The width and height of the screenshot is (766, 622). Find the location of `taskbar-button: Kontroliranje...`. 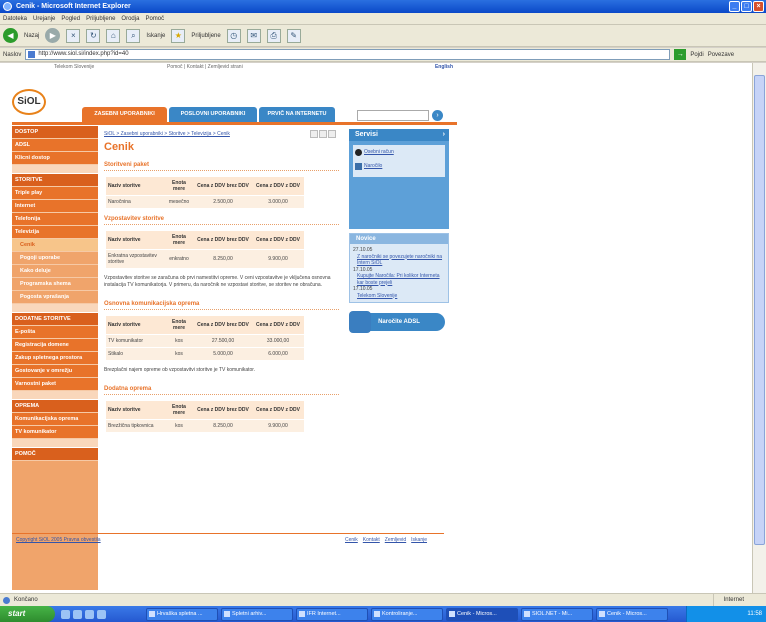

taskbar-button: Kontroliranje... is located at coordinates (407, 614).